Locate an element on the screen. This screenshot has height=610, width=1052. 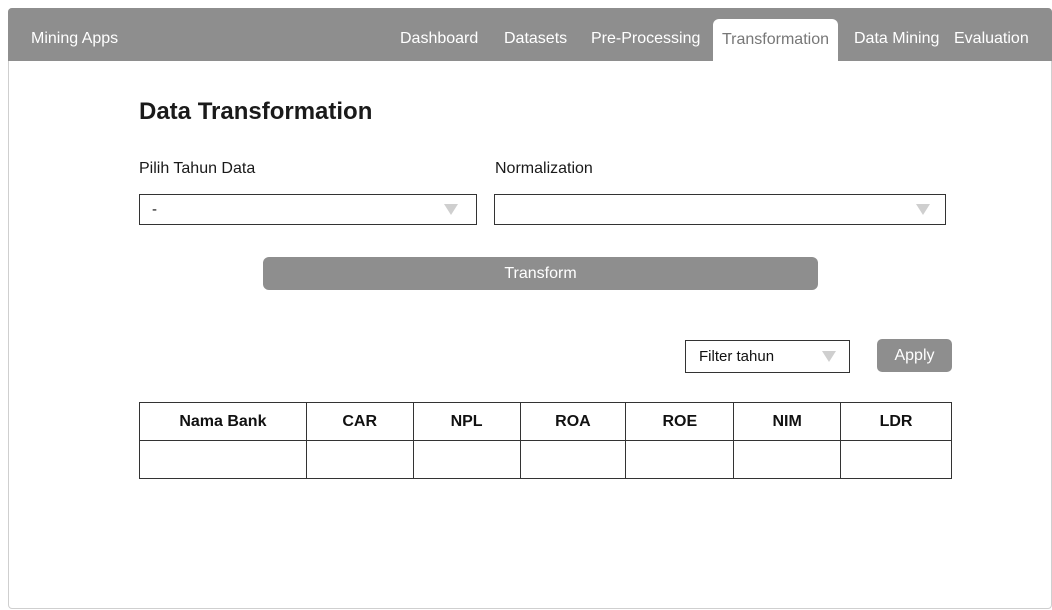
col-header-car: CAR is located at coordinates (359, 421).